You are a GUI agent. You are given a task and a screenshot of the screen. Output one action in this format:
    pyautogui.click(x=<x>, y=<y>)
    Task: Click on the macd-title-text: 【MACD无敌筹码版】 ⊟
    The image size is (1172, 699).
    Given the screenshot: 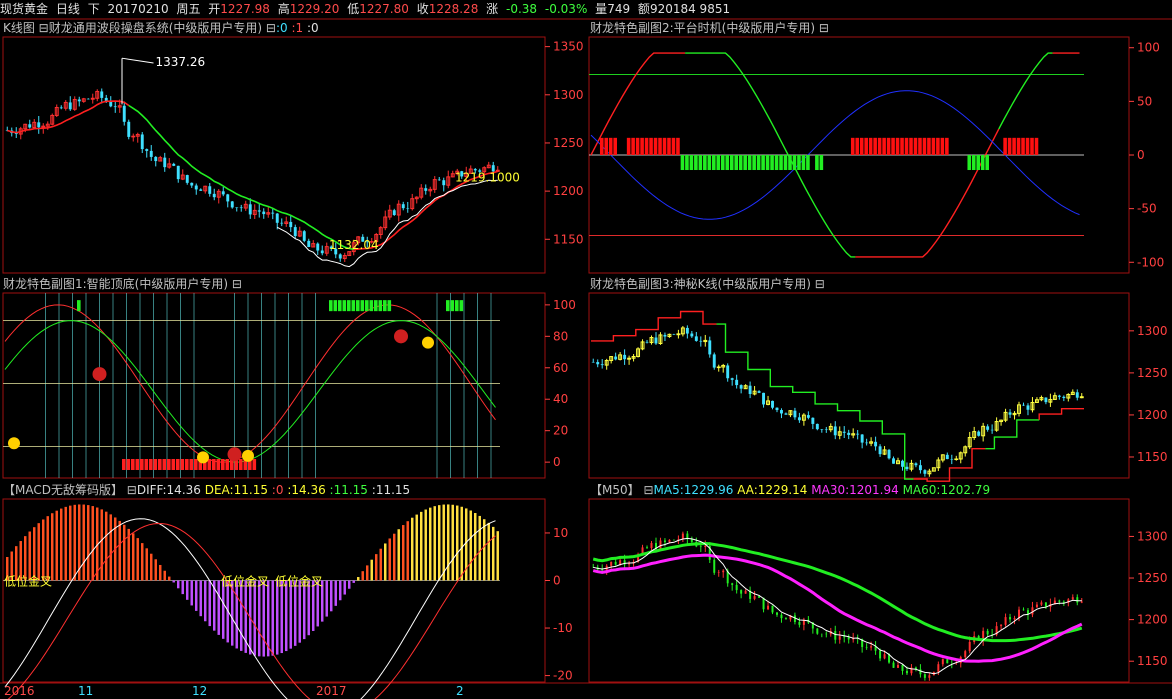 What is the action you would take?
    pyautogui.click(x=70, y=490)
    